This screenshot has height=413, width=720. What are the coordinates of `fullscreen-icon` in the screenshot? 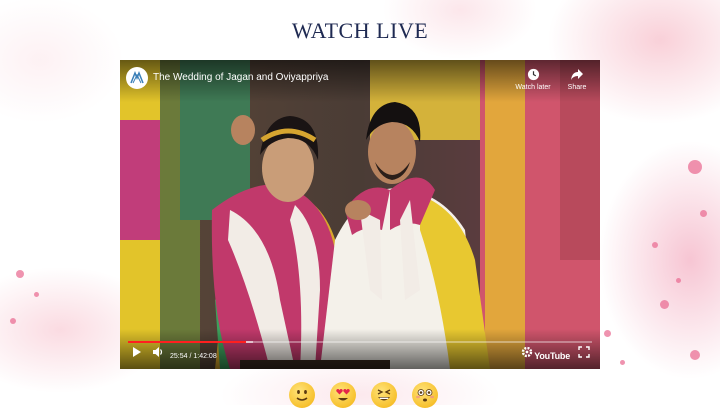 It's located at (584, 352).